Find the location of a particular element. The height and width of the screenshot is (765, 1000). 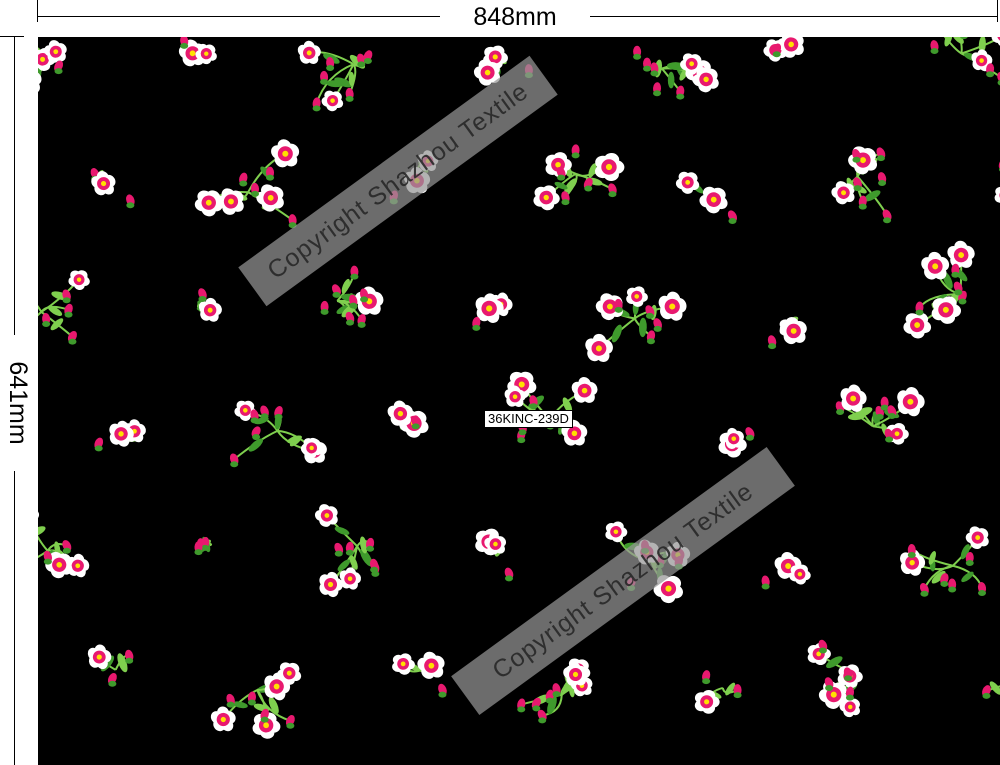

height-label: 641mm is located at coordinates (18, 403).